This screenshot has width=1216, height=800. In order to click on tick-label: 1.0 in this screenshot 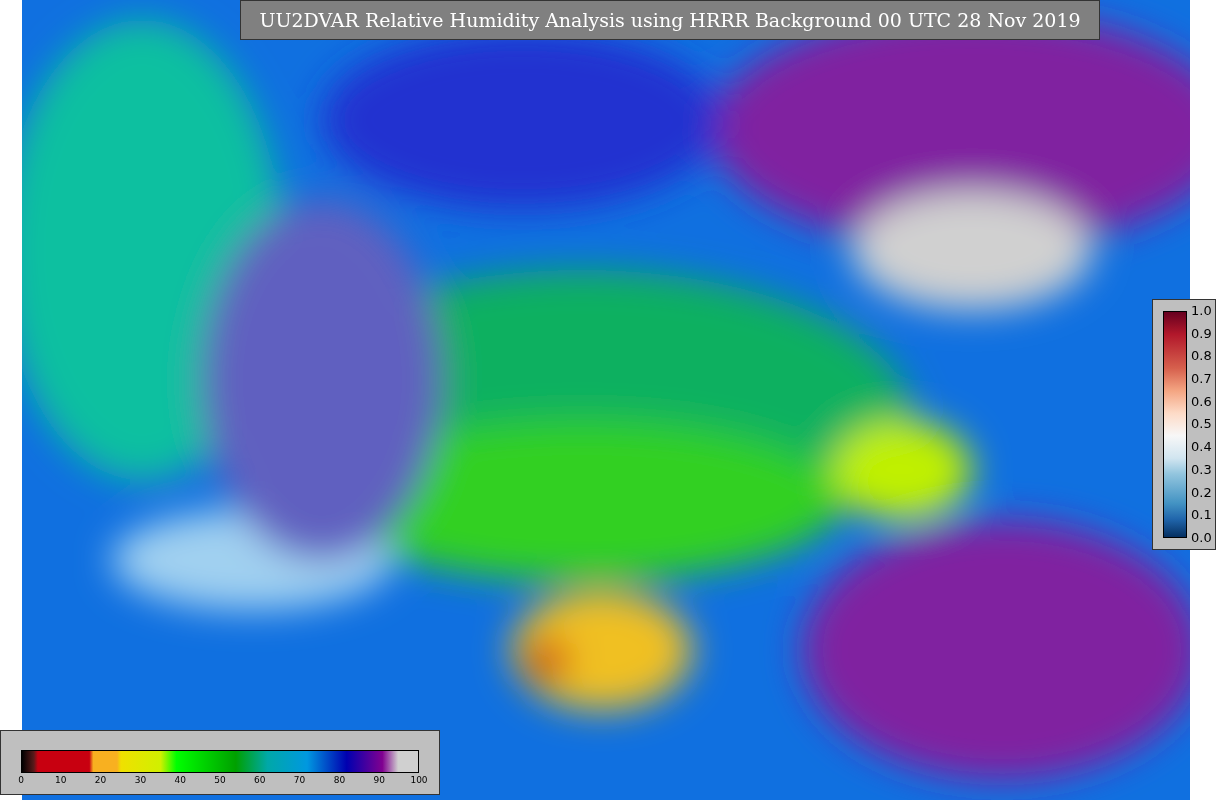, I will do `click(1201, 311)`.